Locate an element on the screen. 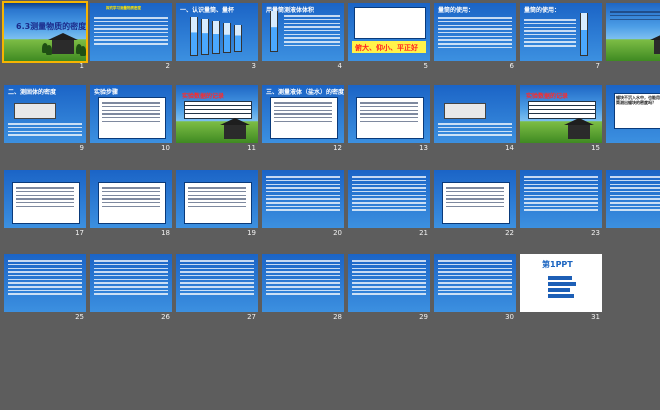  slide-cell-26: 26 is located at coordinates (131, 287).